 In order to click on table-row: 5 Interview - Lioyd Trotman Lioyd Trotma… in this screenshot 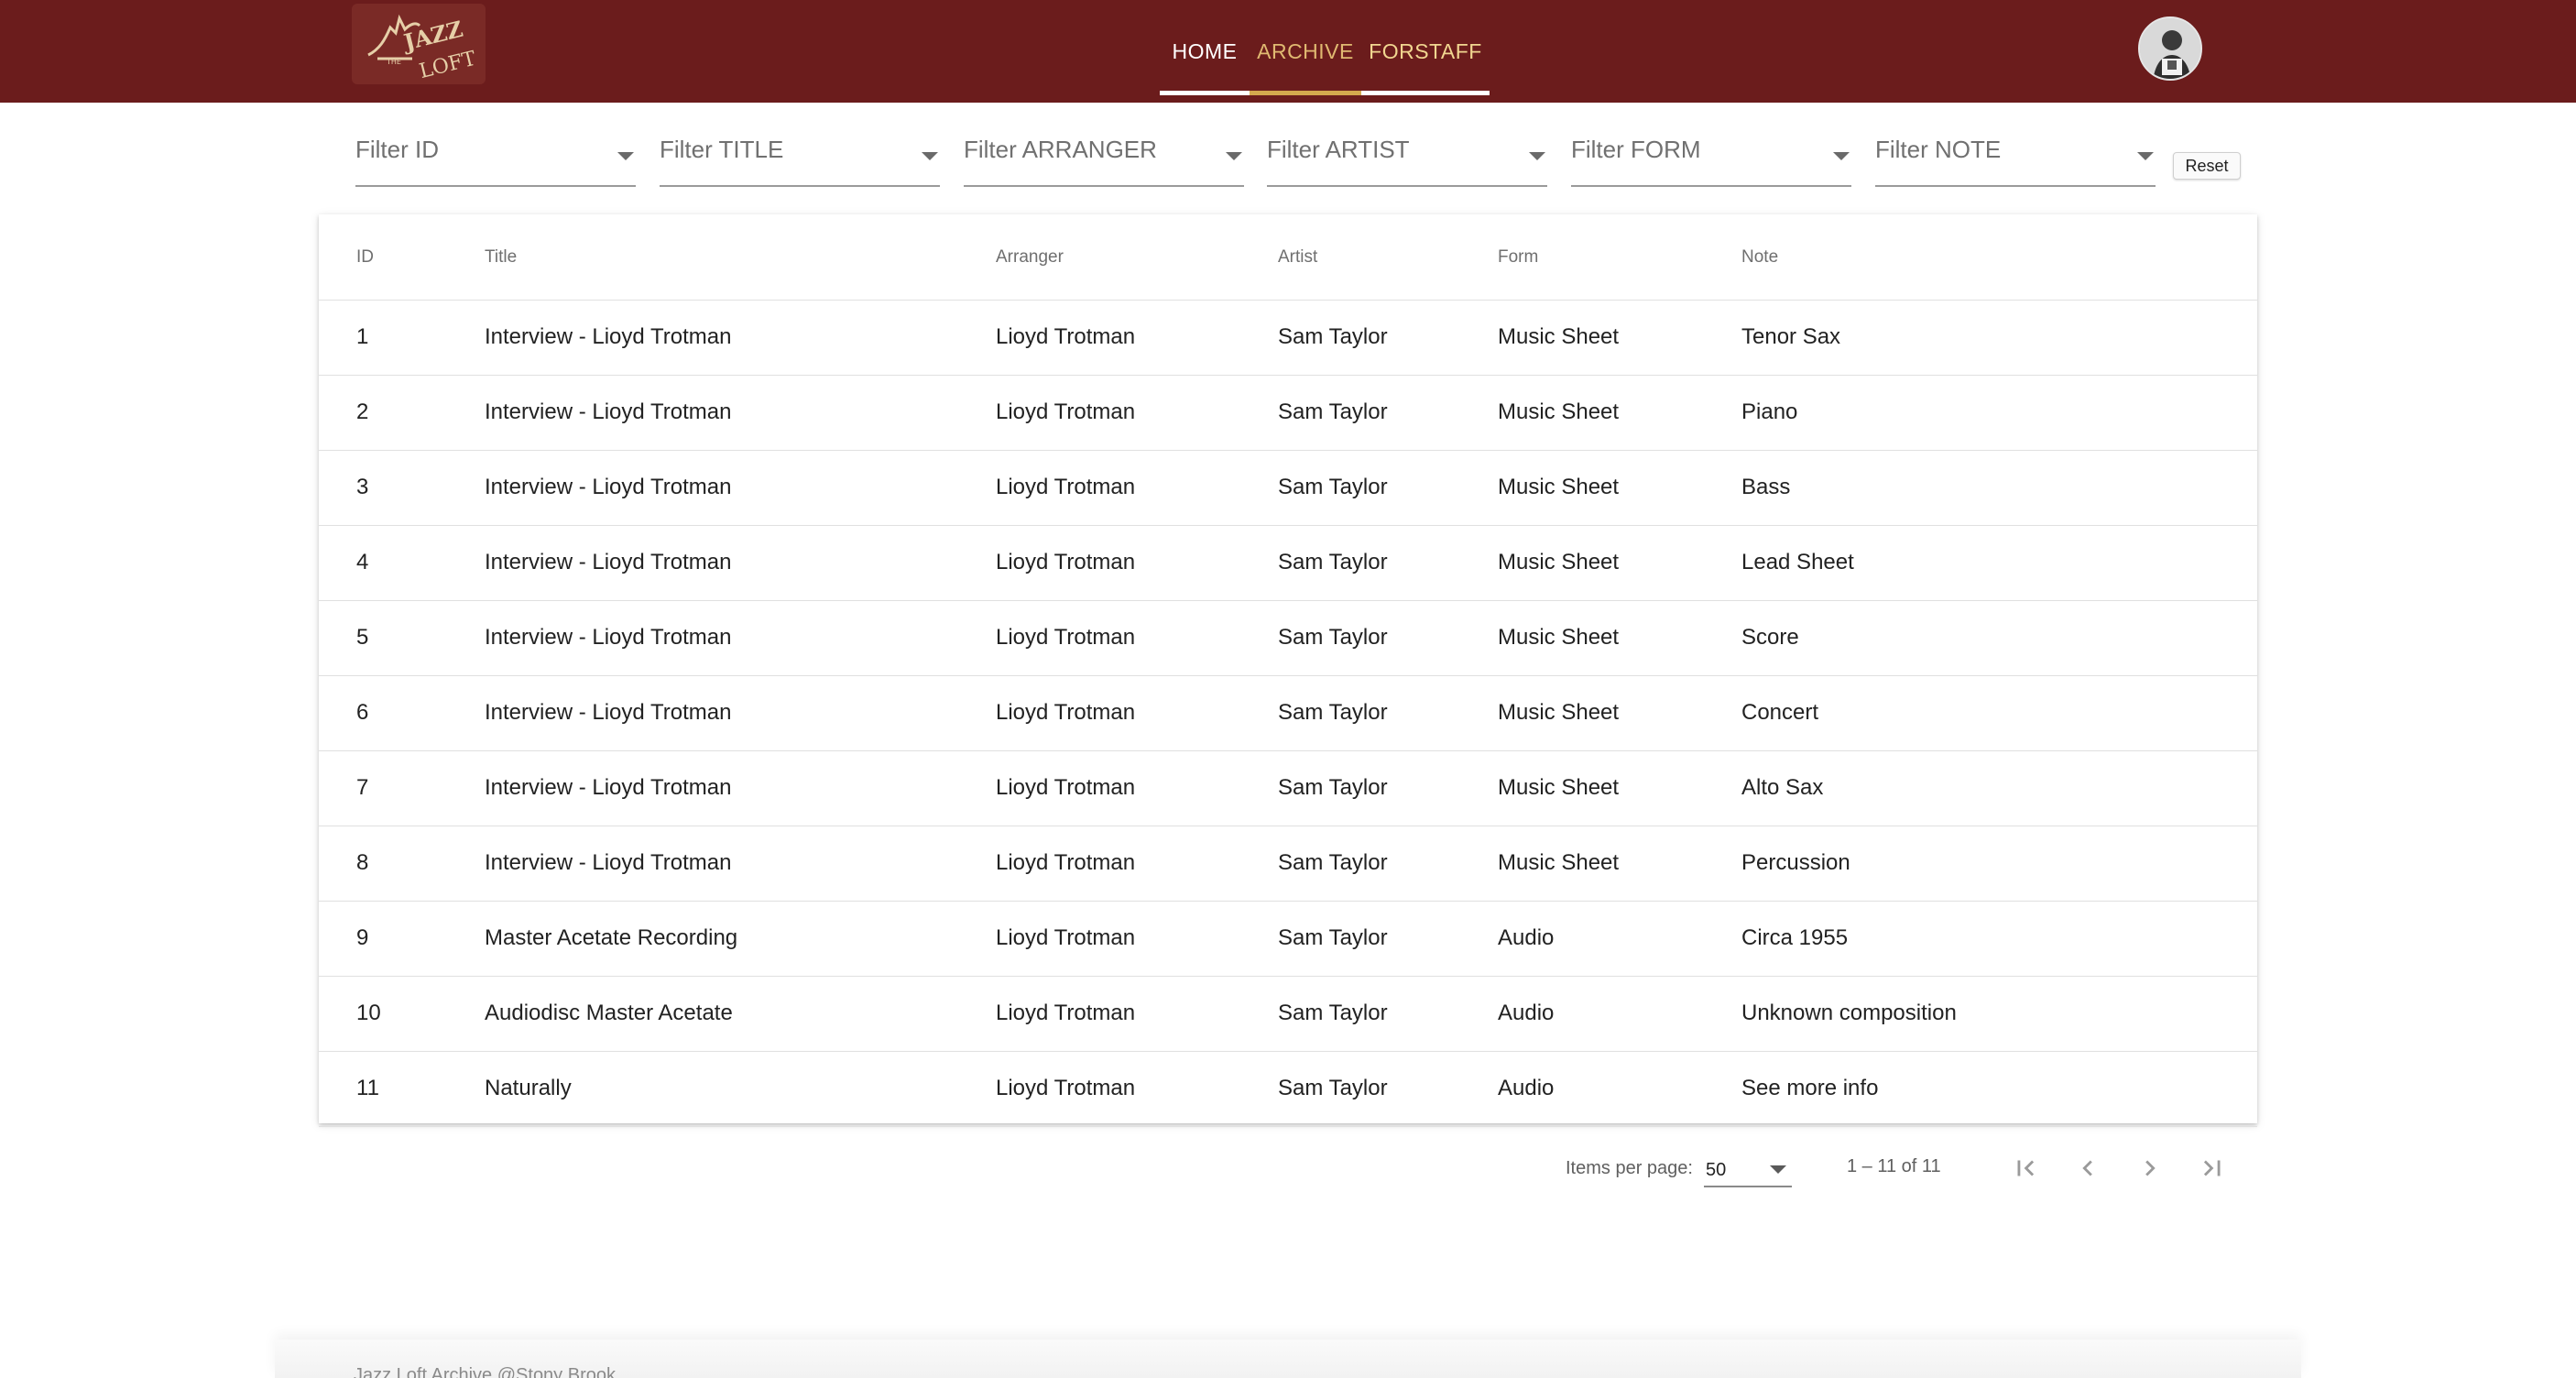, I will do `click(1288, 638)`.